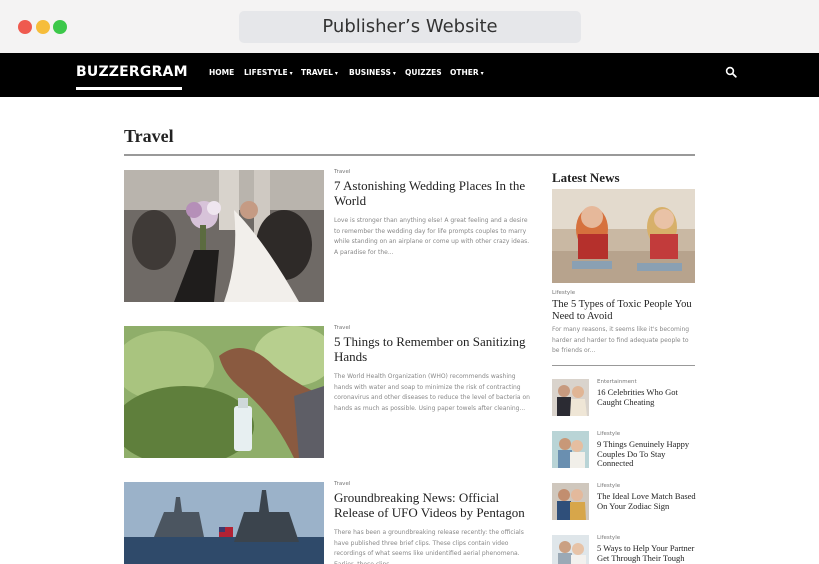 This screenshot has width=819, height=564. What do you see at coordinates (731, 72) in the screenshot?
I see `search-icon` at bounding box center [731, 72].